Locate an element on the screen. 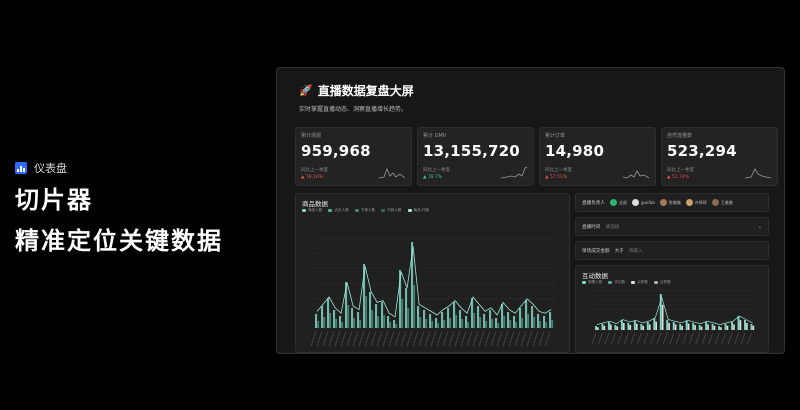 The height and width of the screenshot is (410, 800). kpi-card: 累计场观 959,968 同比上一季度 ▲ 78.16% is located at coordinates (353, 156).